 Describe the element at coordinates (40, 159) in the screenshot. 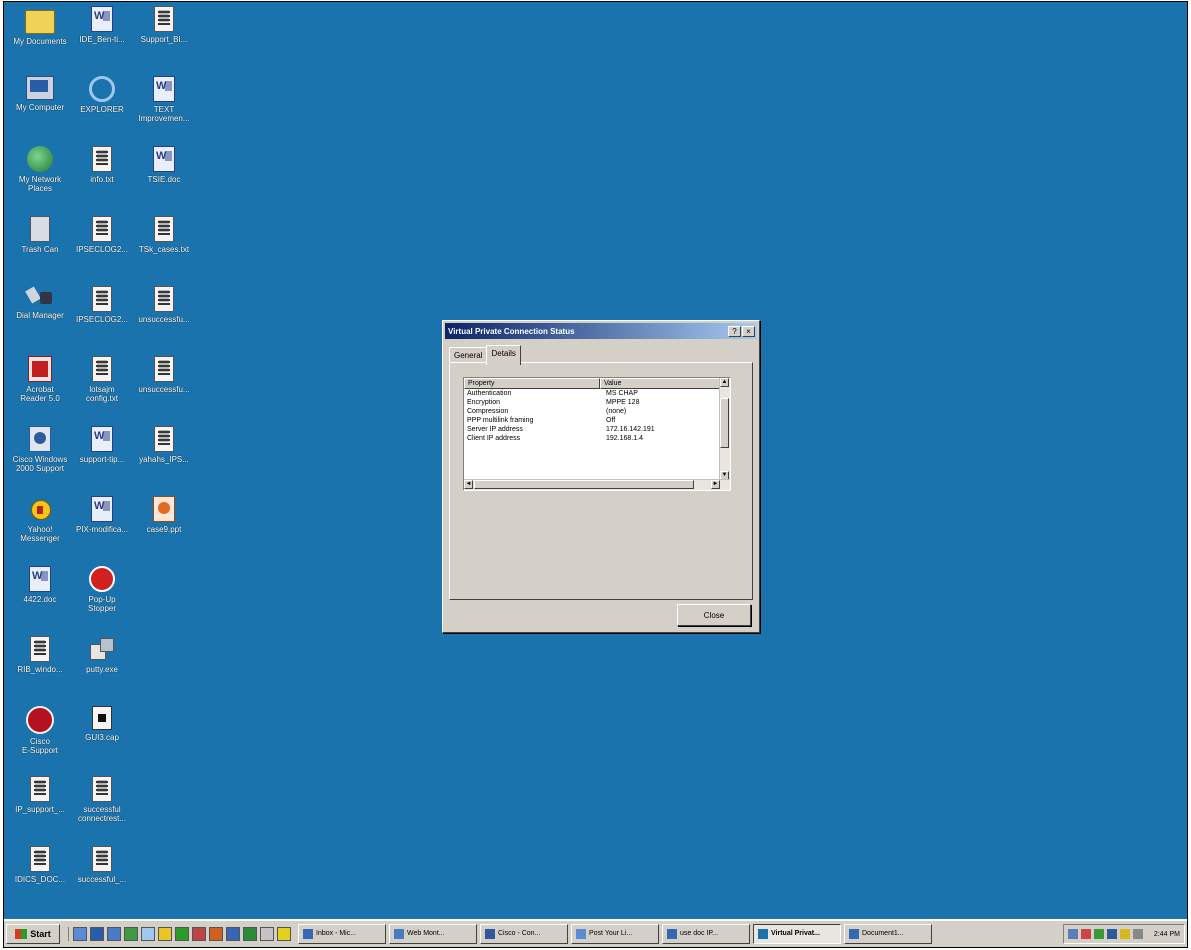

I see `network-places-icon` at that location.